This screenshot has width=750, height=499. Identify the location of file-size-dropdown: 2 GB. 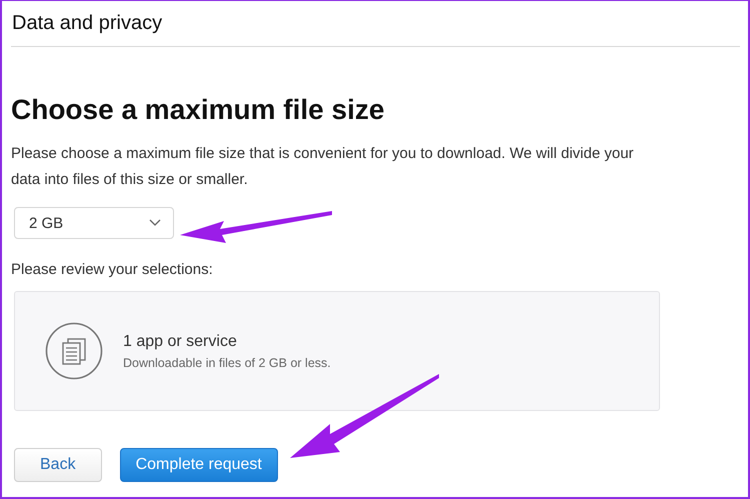
(94, 223).